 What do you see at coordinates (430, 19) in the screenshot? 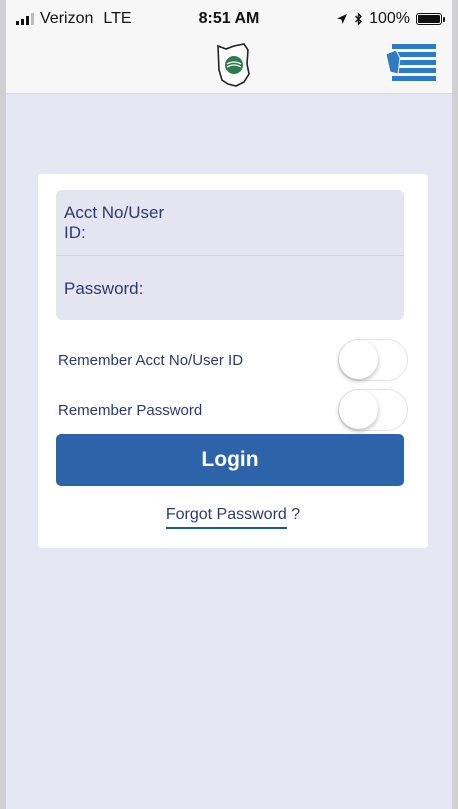
I see `battery-icon` at bounding box center [430, 19].